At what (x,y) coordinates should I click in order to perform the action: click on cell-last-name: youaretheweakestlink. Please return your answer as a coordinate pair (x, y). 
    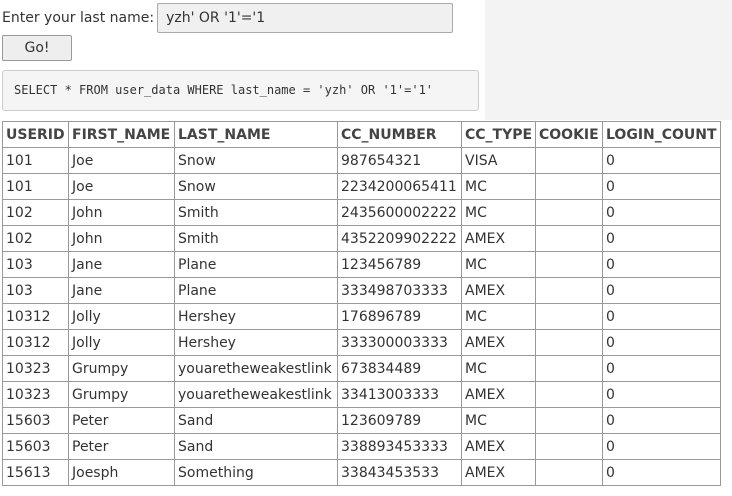
    Looking at the image, I should click on (256, 368).